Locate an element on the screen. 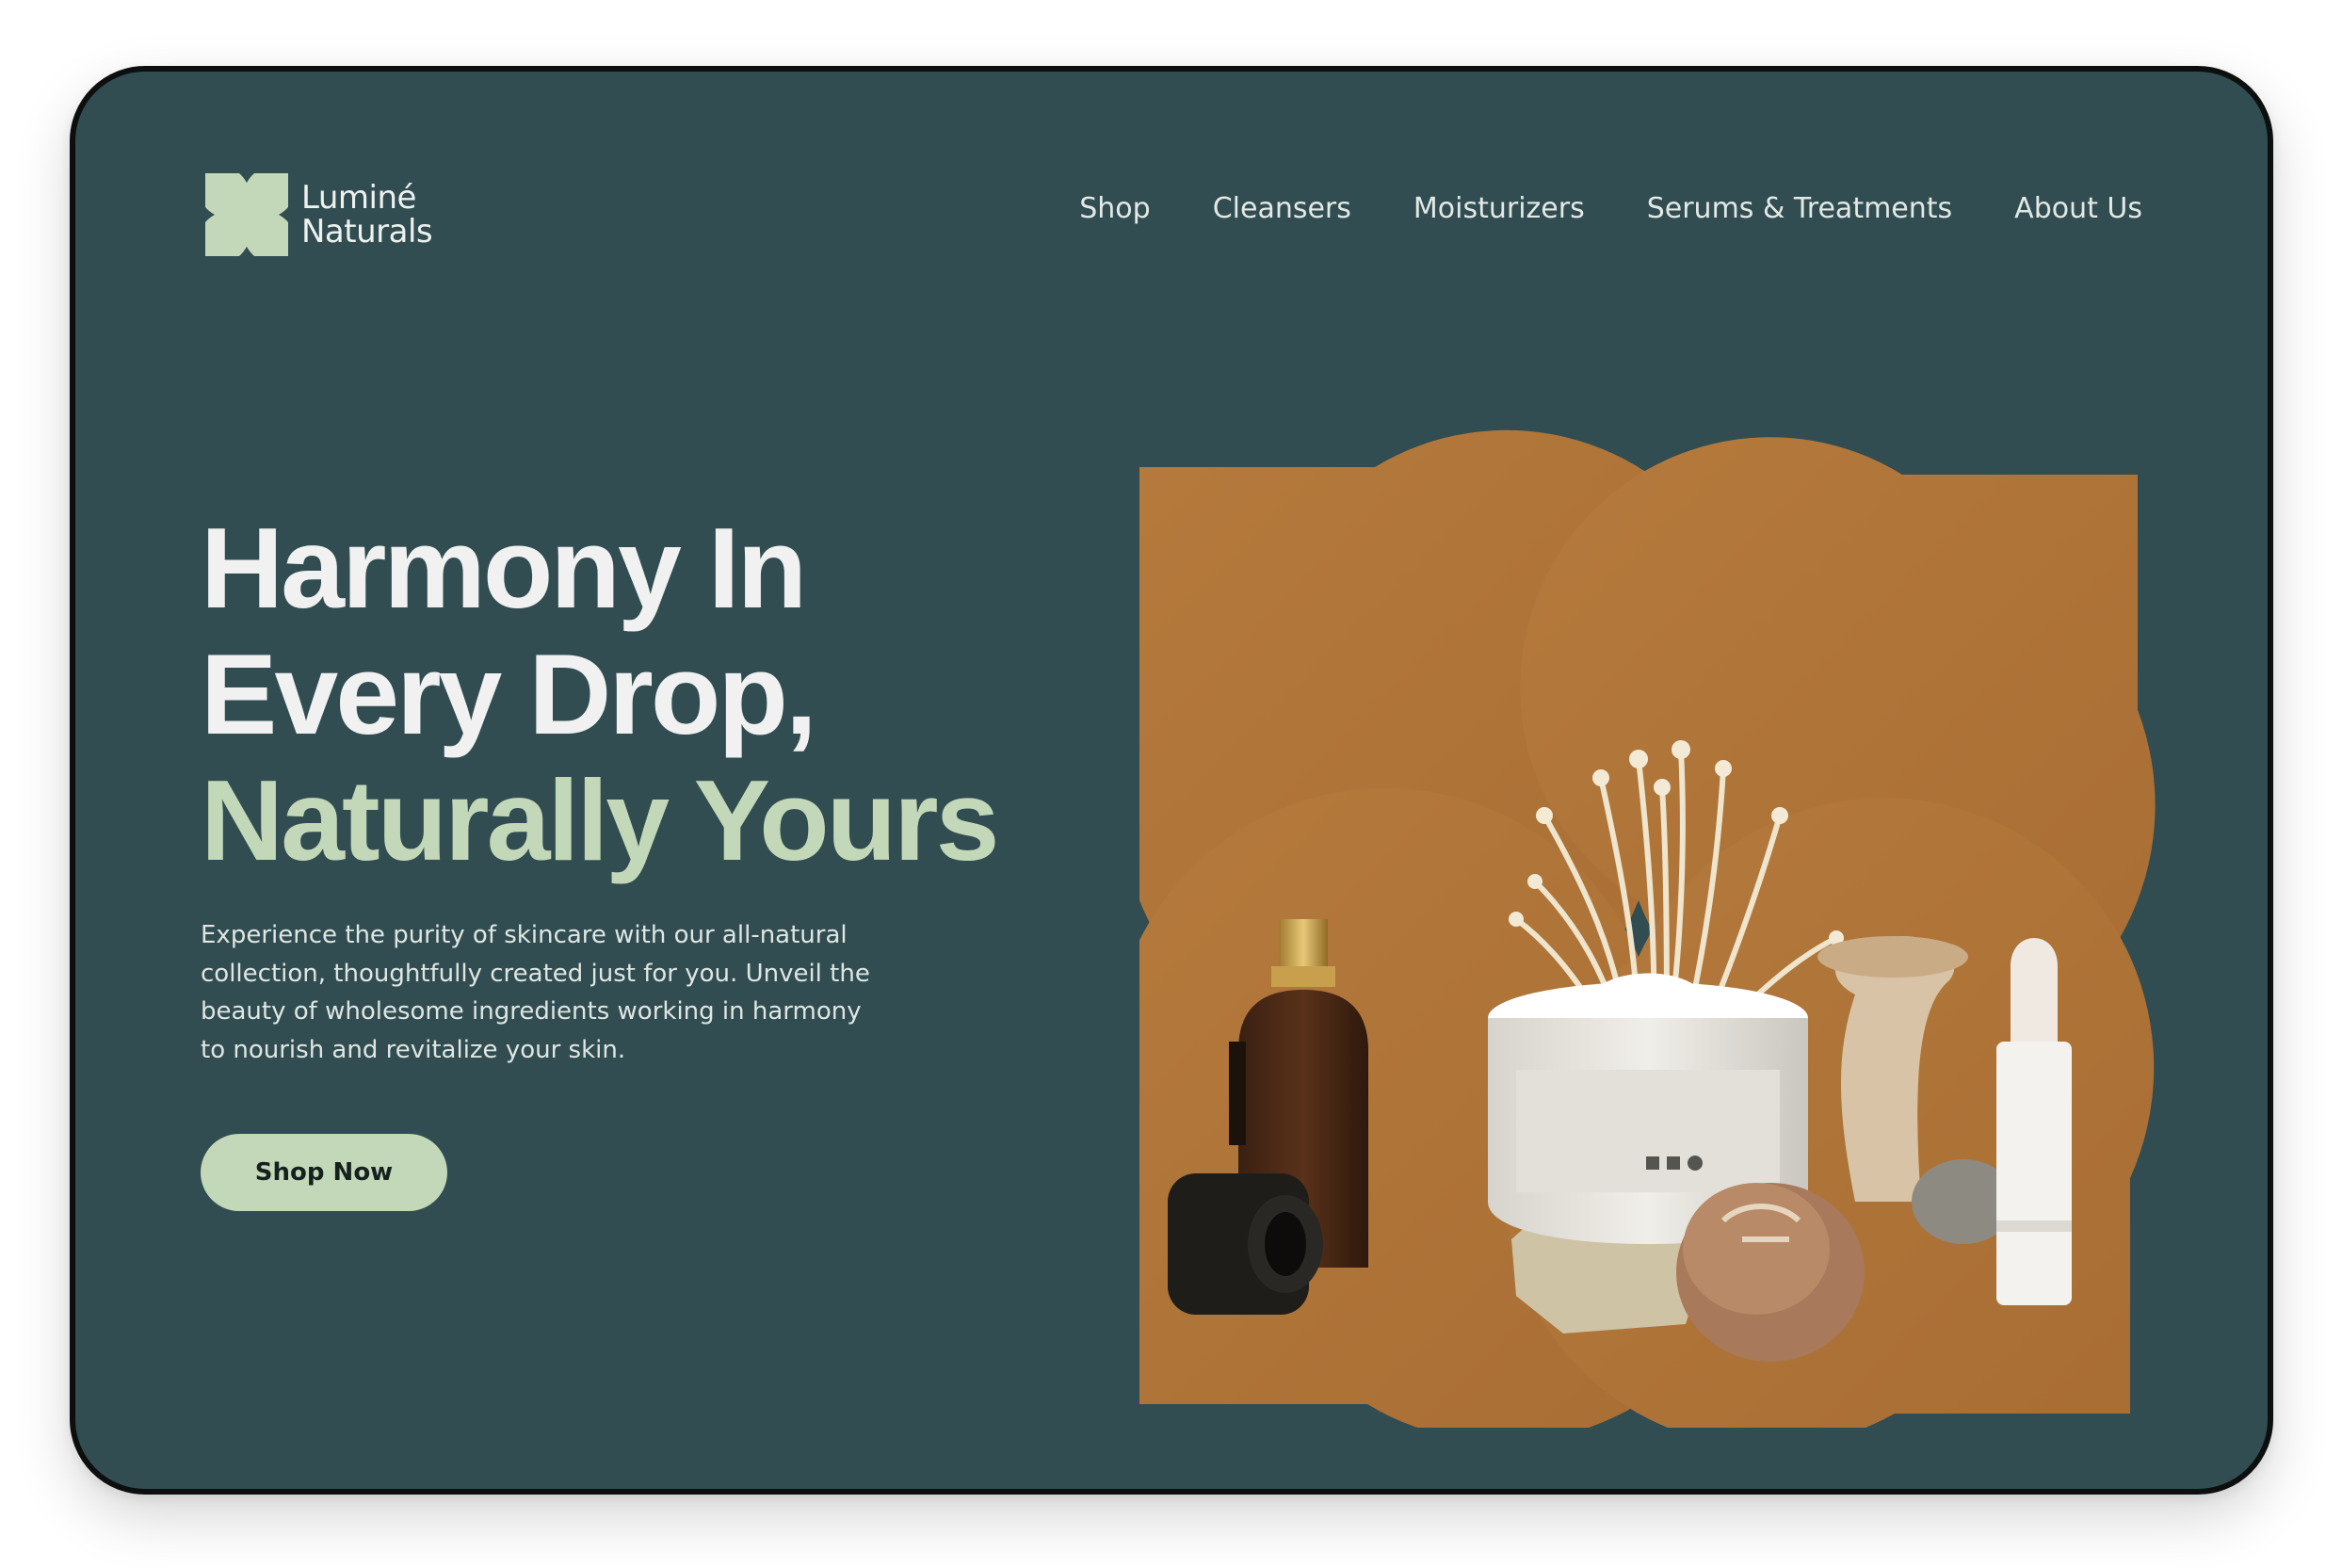 Image resolution: width=2342 pixels, height=1568 pixels. black-cap is located at coordinates (1245, 1244).